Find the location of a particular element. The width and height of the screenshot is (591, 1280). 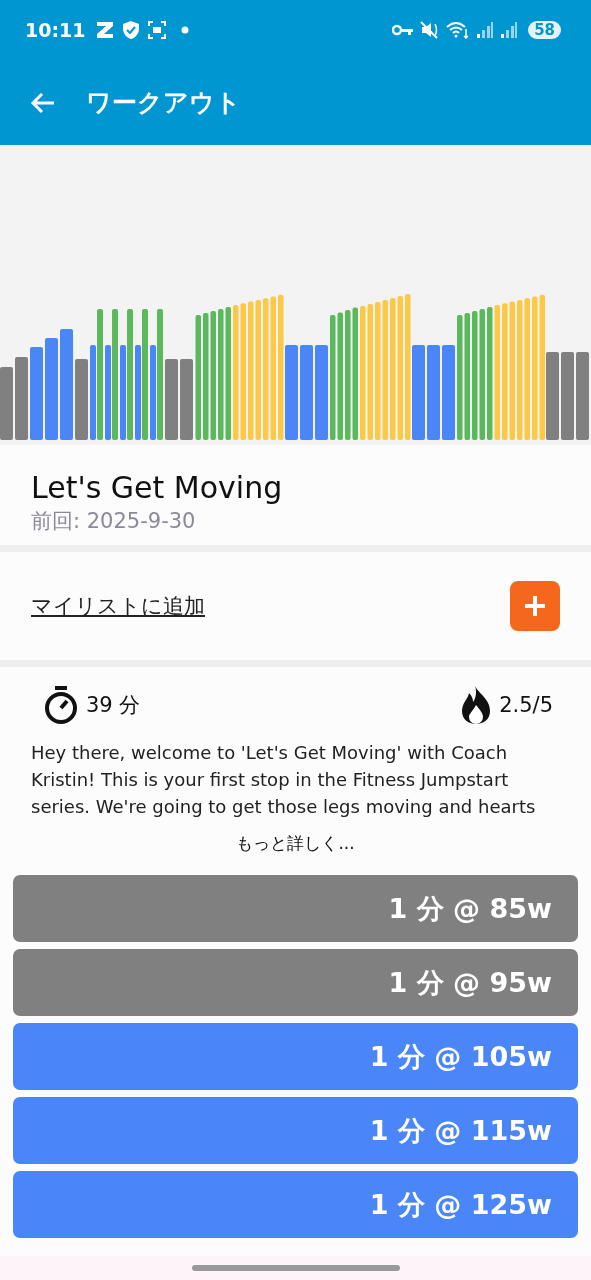

interval-bar: 1 分 @ 115w is located at coordinates (295, 1130).